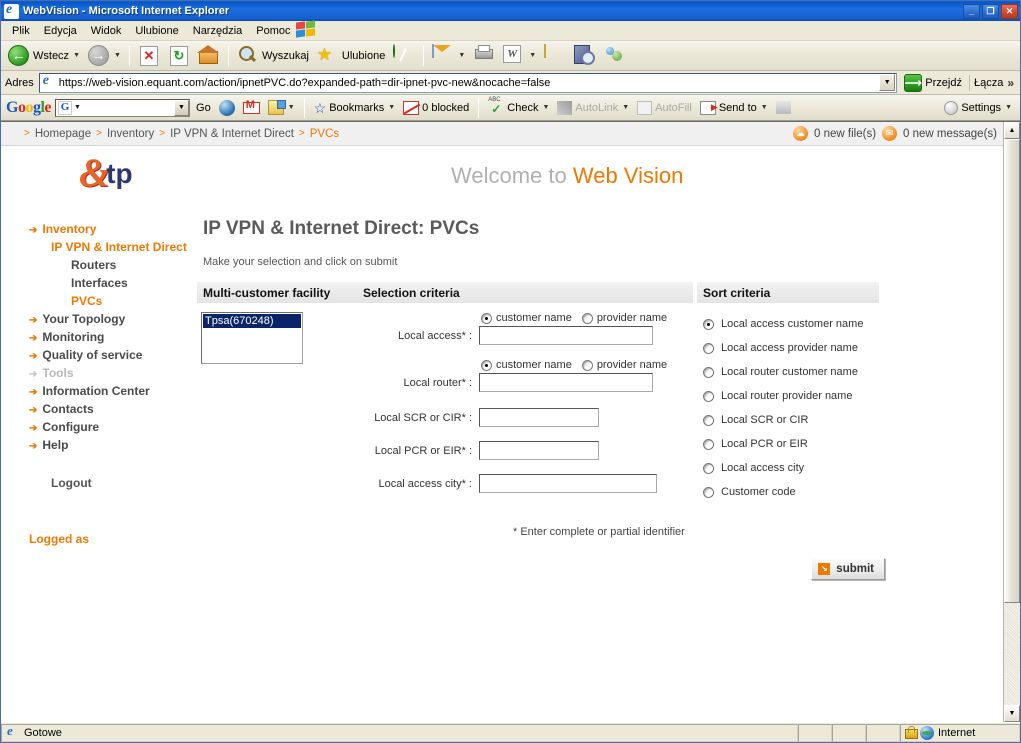 This screenshot has height=743, width=1021. Describe the element at coordinates (960, 732) in the screenshot. I see `security-zone-cell: Internet` at that location.